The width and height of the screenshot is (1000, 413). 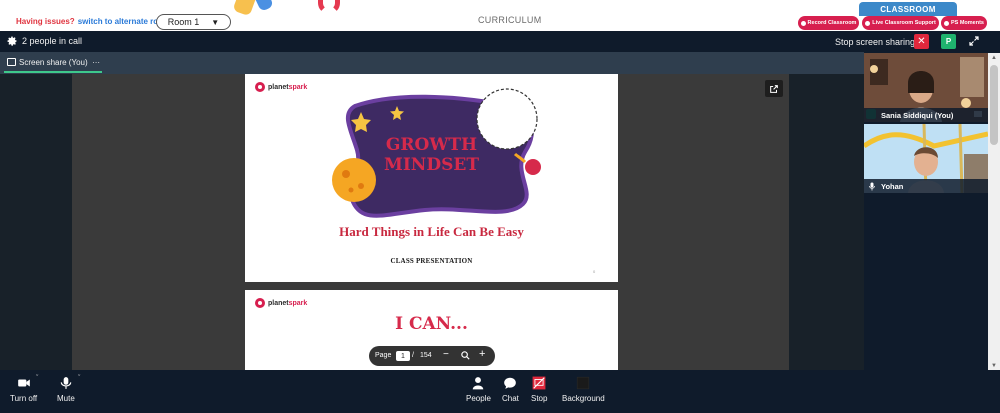 I want to click on participant-name: Yohan, so click(x=892, y=186).